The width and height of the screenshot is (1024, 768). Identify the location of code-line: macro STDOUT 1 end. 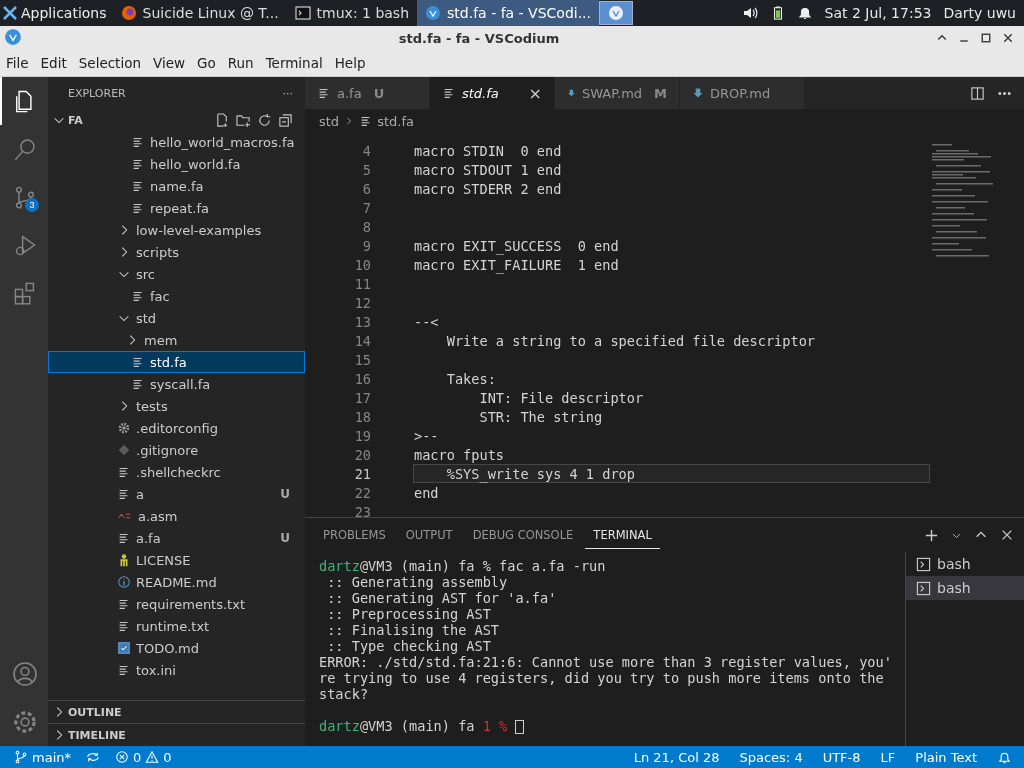
(488, 170).